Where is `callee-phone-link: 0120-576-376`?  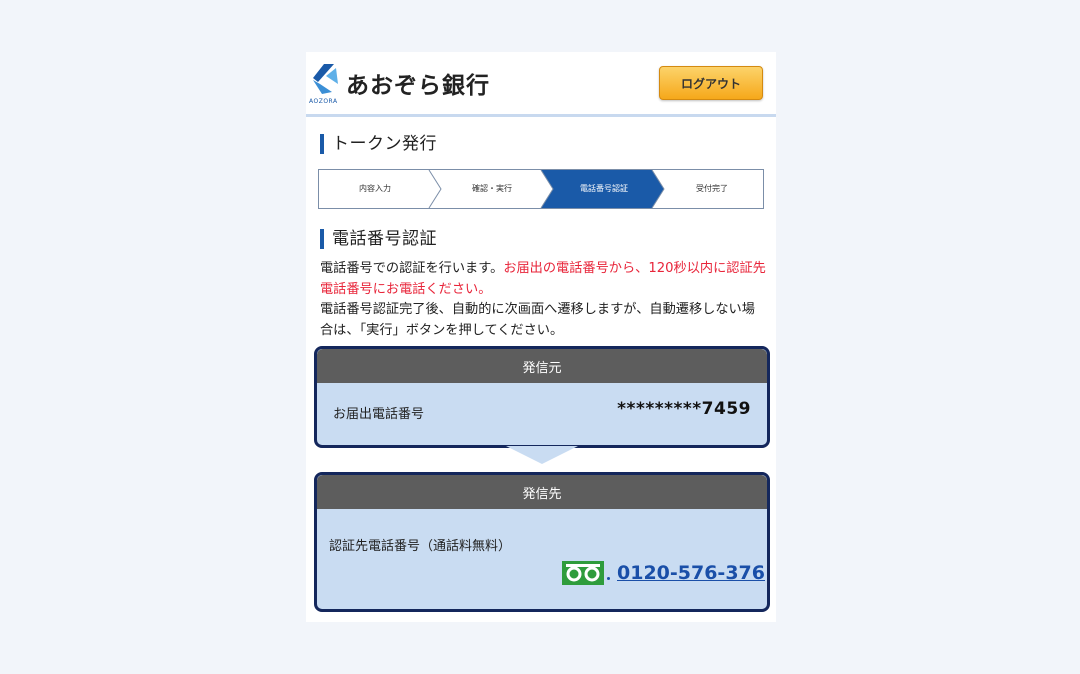
callee-phone-link: 0120-576-376 is located at coordinates (691, 573).